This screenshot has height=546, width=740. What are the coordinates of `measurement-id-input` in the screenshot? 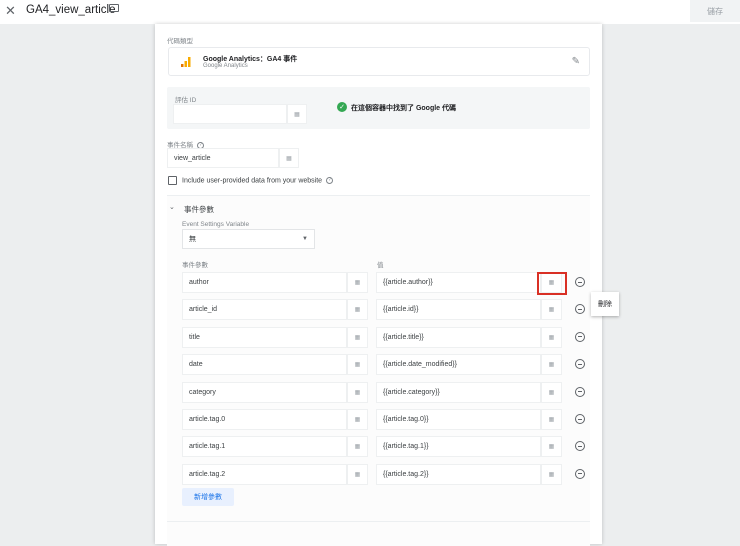 It's located at (230, 114).